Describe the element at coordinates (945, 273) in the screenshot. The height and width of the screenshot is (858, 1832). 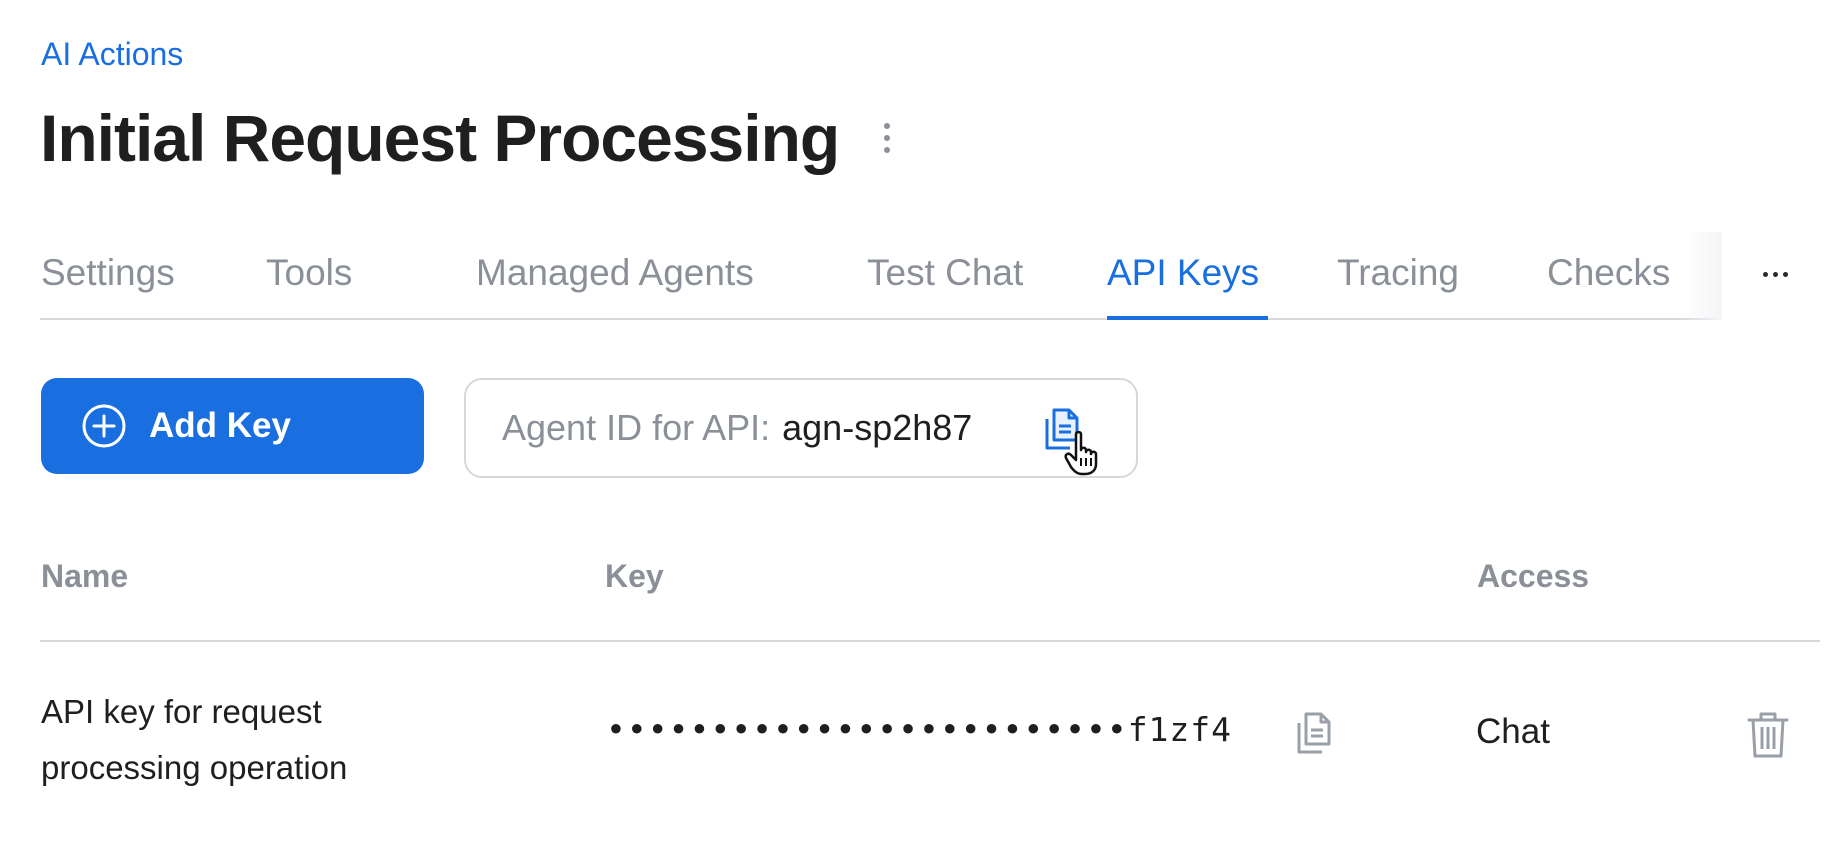
I see `tab-test-chat: Test Chat` at that location.